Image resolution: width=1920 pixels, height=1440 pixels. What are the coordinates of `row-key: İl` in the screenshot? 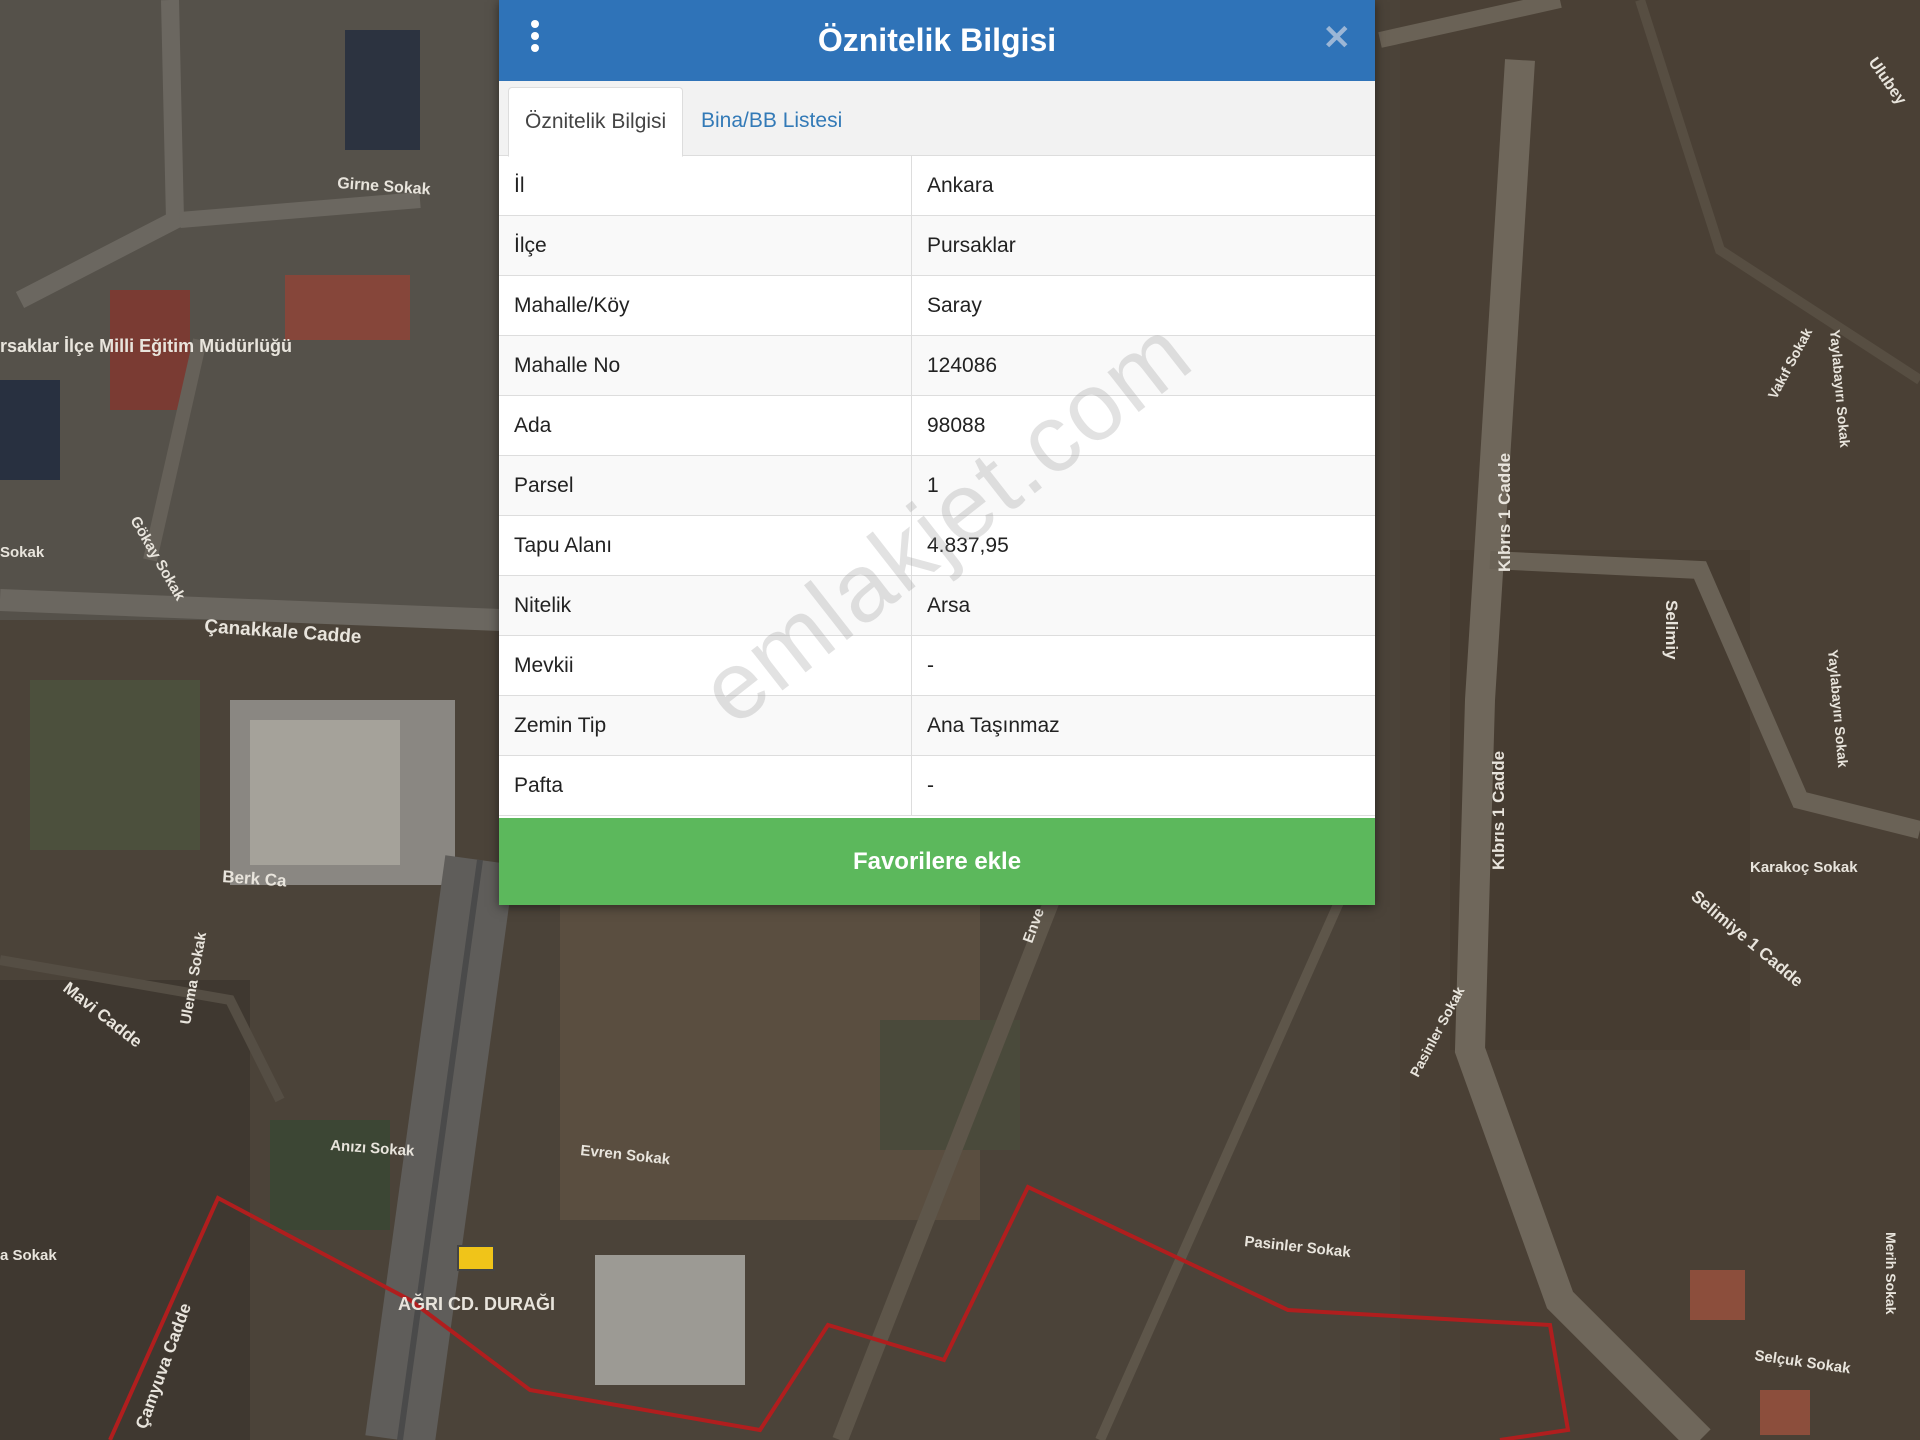 It's located at (705, 186).